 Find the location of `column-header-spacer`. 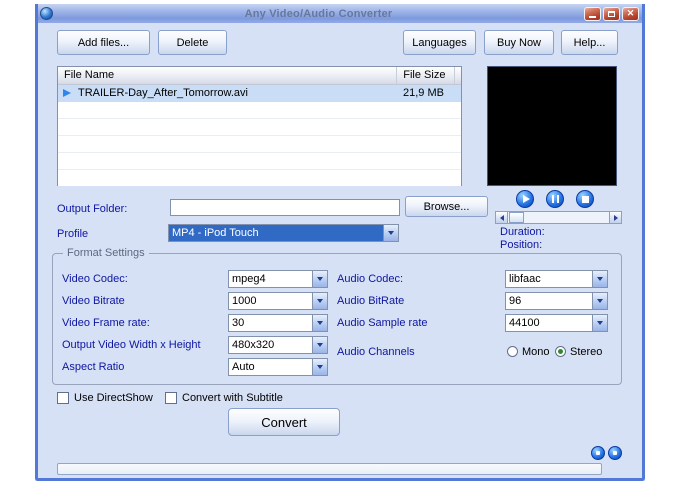

column-header-spacer is located at coordinates (458, 75).